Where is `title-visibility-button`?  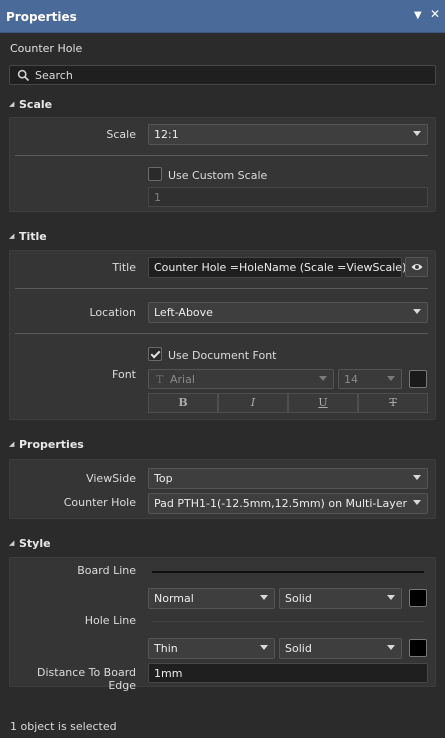
title-visibility-button is located at coordinates (416, 267).